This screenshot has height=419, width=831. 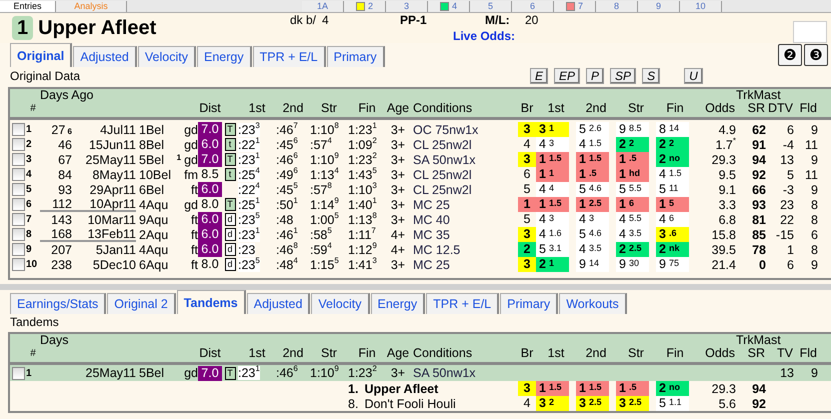 What do you see at coordinates (362, 129) in the screenshot?
I see `fraction-time: 1:23$^{1}$` at bounding box center [362, 129].